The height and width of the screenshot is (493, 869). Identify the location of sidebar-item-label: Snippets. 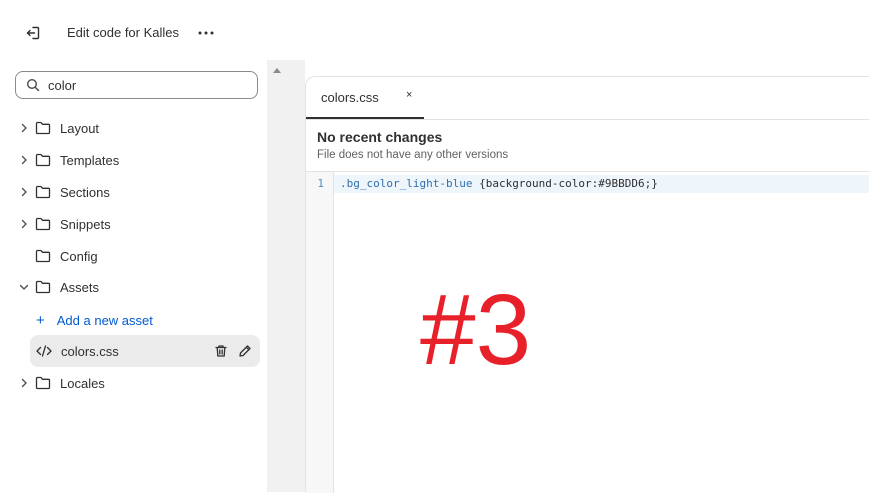
(85, 224).